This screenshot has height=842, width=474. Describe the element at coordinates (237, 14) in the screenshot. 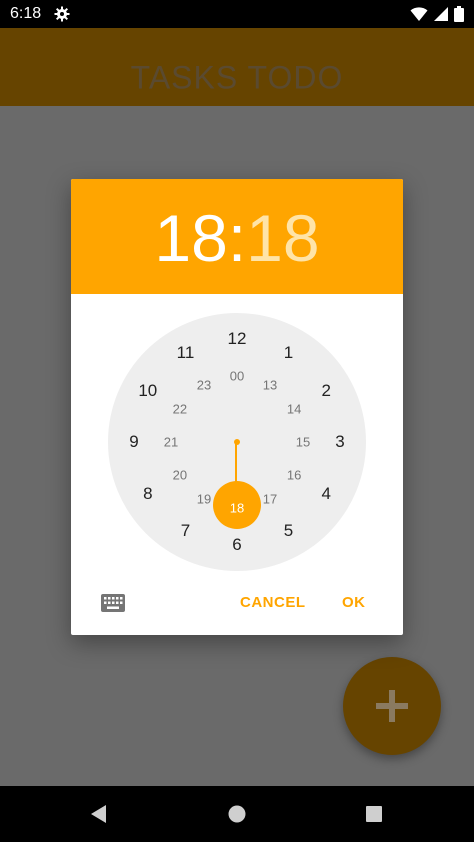

I see `status-bar: 6:18` at that location.